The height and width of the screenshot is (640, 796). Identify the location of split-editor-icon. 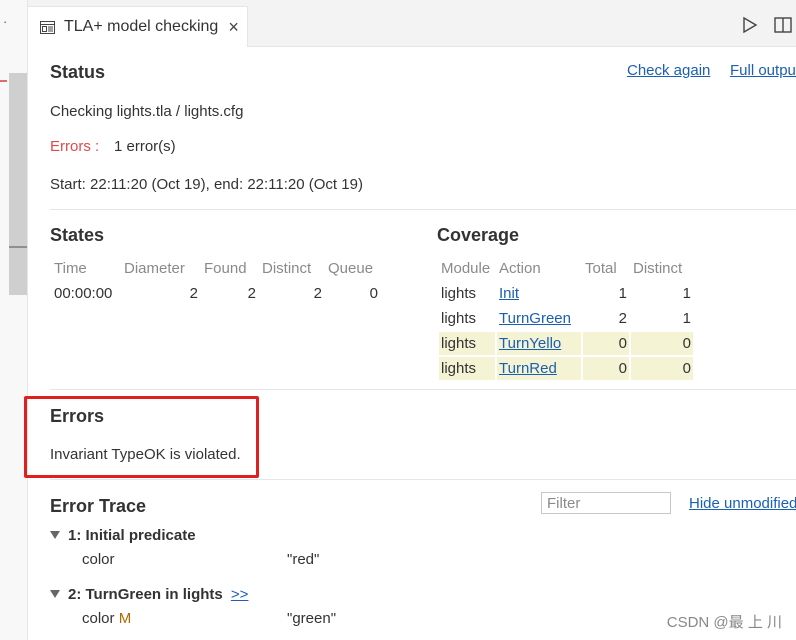
(783, 25).